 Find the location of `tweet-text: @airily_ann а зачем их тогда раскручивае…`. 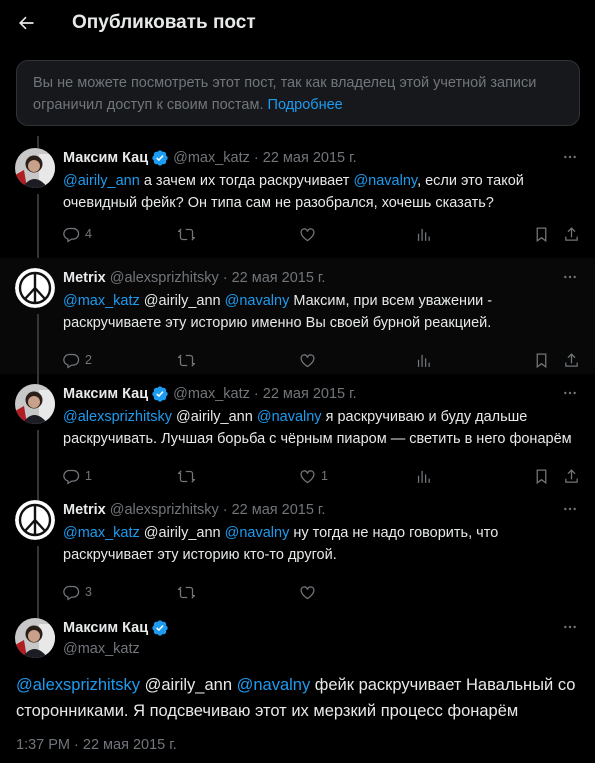

tweet-text: @airily_ann а зачем их тогда раскручивае… is located at coordinates (321, 192).